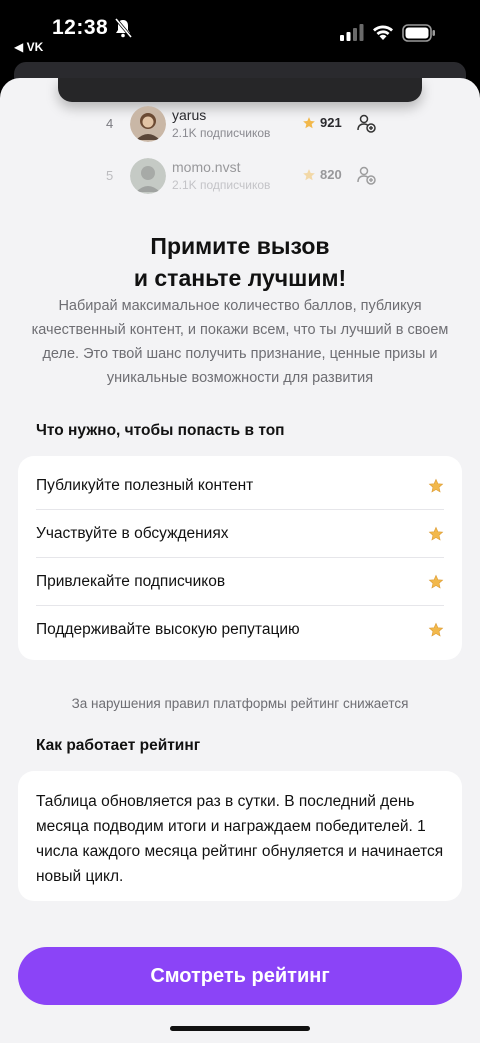 The height and width of the screenshot is (1043, 480). I want to click on username: momo.nvst, so click(206, 167).